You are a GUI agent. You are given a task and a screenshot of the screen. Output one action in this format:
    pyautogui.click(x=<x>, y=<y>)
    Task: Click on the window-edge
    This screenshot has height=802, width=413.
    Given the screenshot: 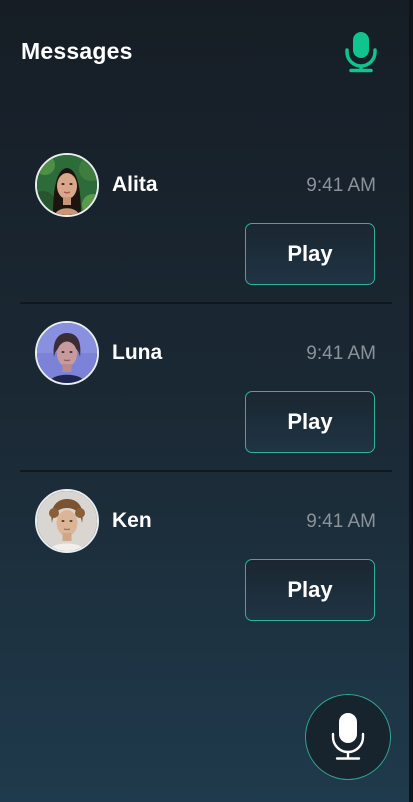 What is the action you would take?
    pyautogui.click(x=411, y=401)
    